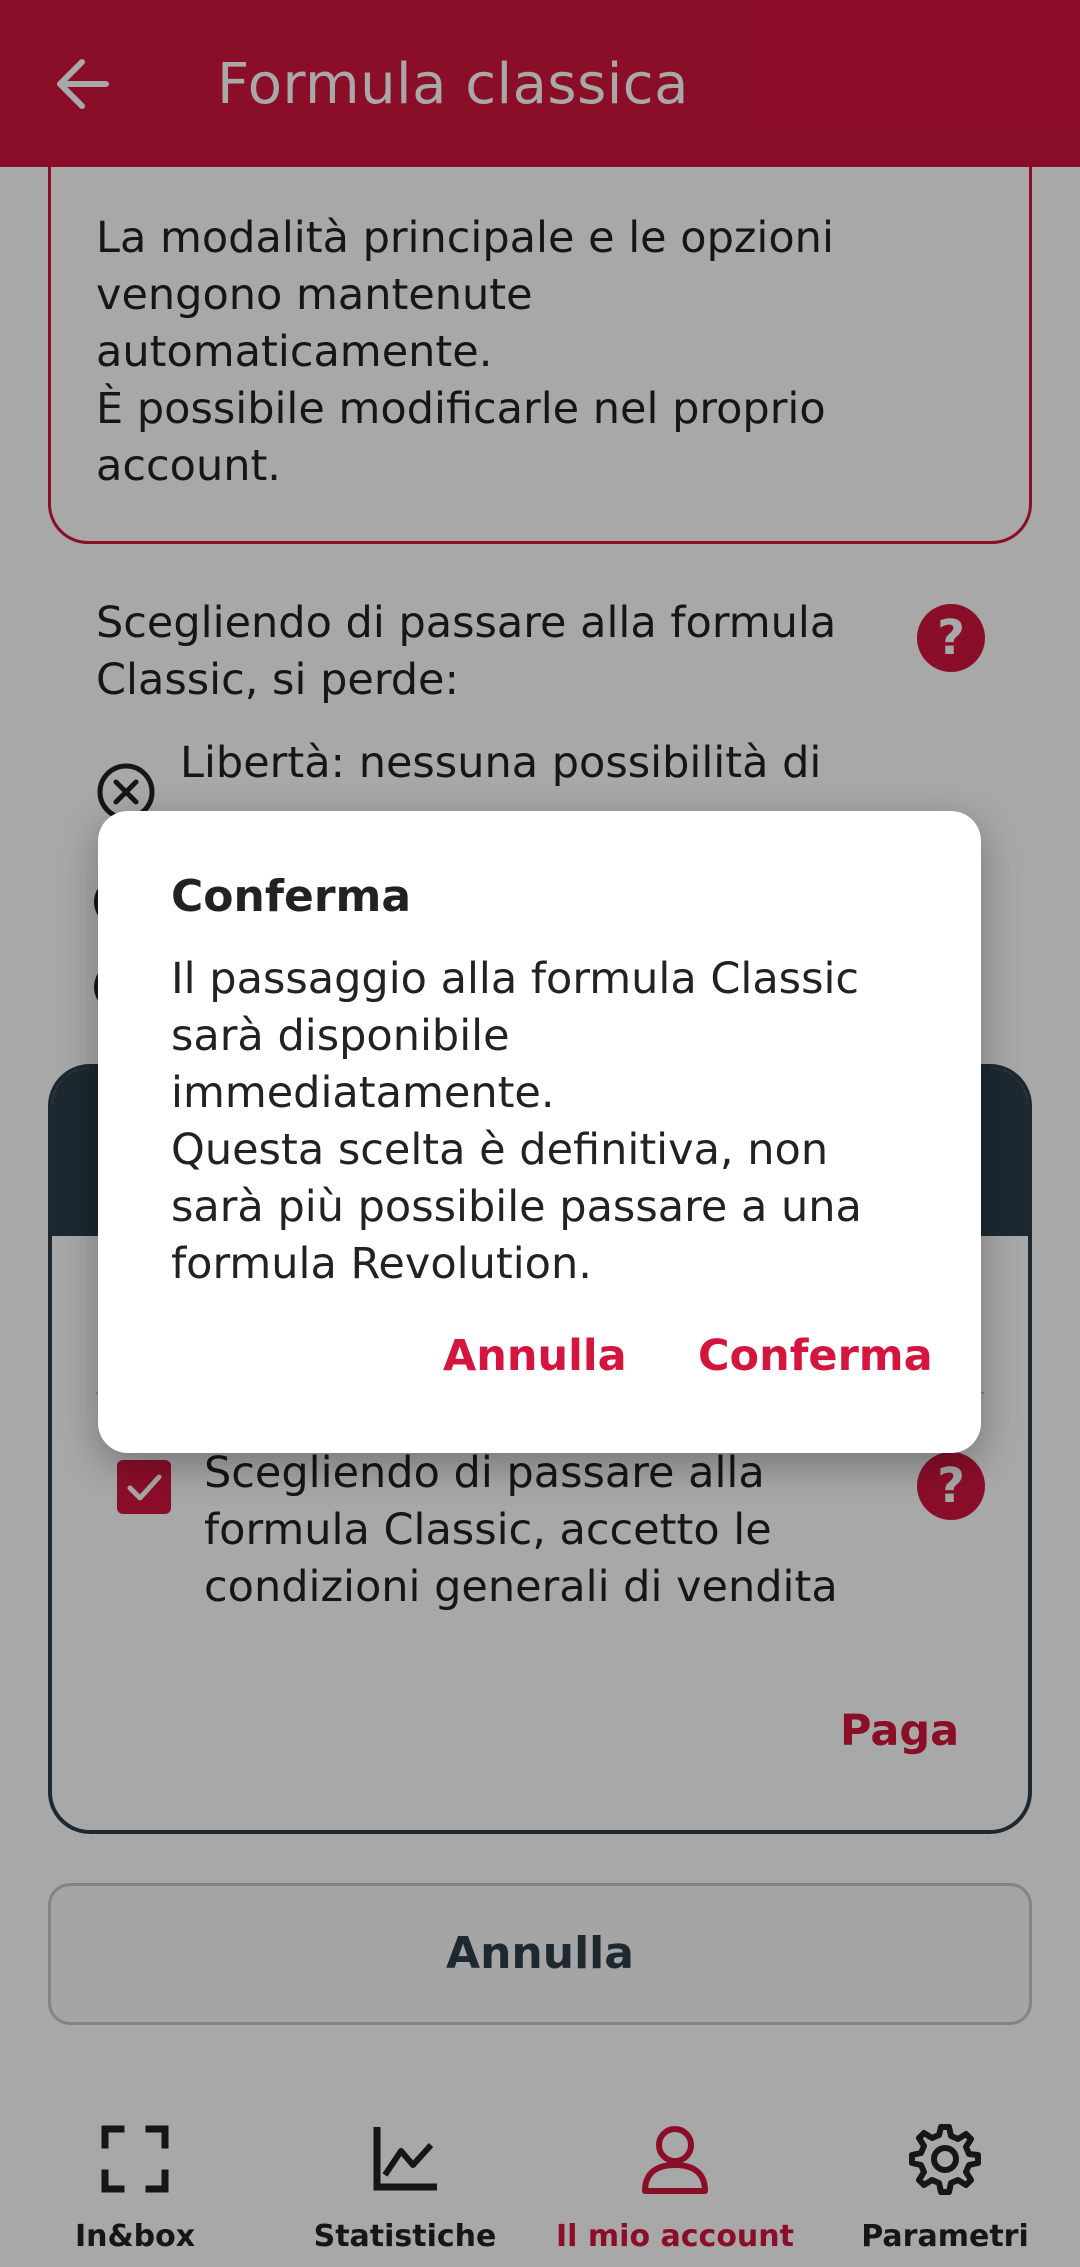 This screenshot has width=1080, height=2267. I want to click on dialog-title: Conferma, so click(291, 896).